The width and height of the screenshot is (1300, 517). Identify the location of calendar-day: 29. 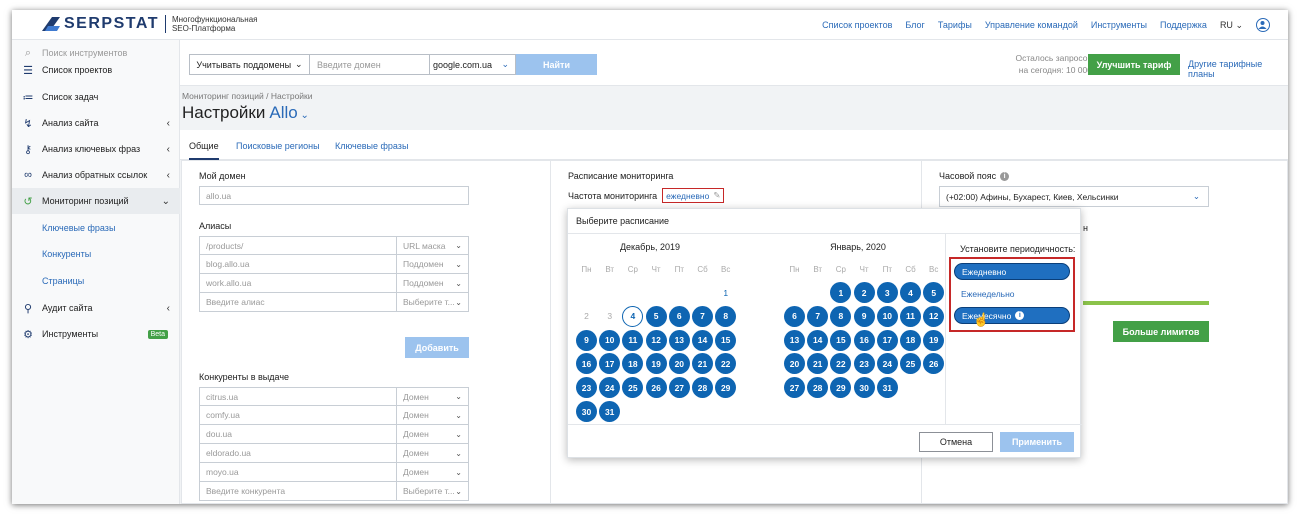
(726, 388).